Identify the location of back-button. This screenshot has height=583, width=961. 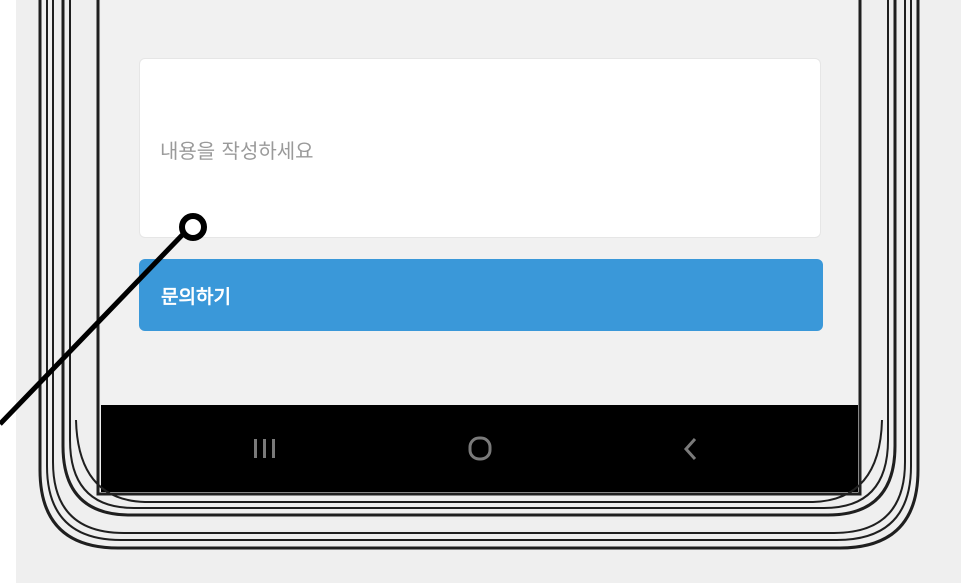
(691, 448).